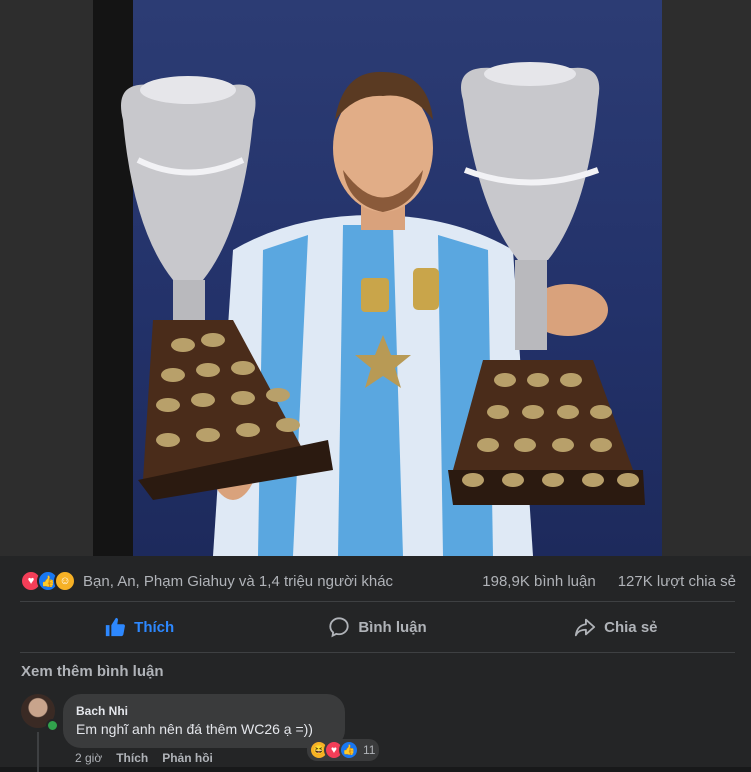 The height and width of the screenshot is (772, 751). I want to click on comment-time: 2 giờ, so click(88, 758).